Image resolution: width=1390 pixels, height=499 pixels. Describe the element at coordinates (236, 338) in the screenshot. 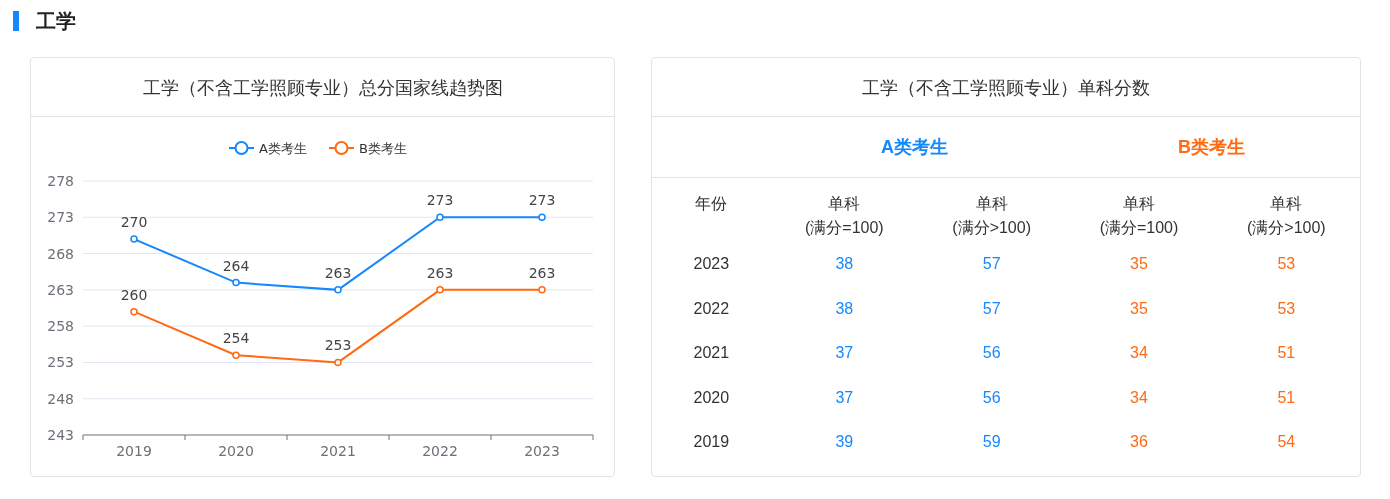

I see `data-label: 254` at that location.